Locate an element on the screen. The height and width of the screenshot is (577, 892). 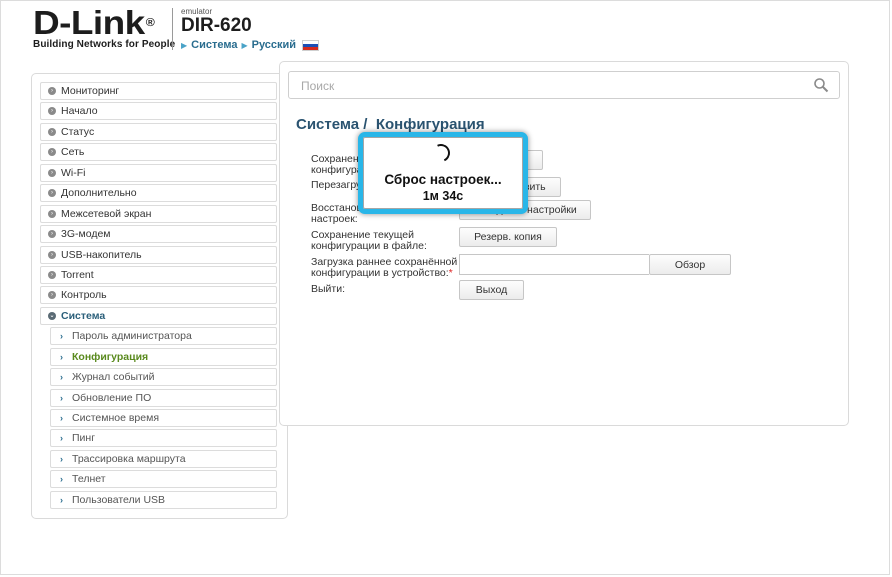
sidebar-item-3g-modem: › 3G-модем is located at coordinates (158, 234).